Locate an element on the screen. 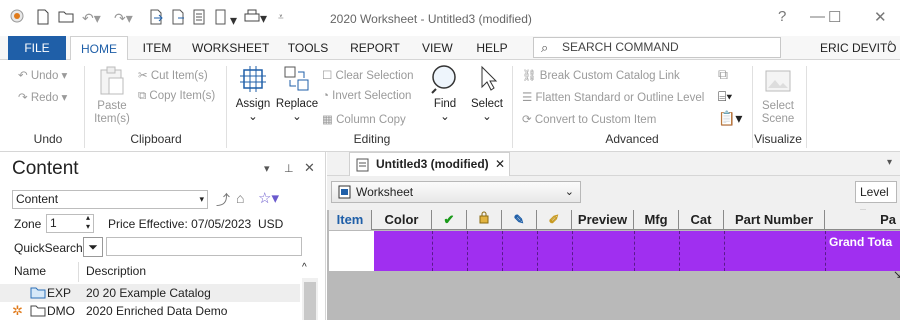 The width and height of the screenshot is (900, 322). clear-selection-button: ☐ Clear Selection is located at coordinates (368, 75).